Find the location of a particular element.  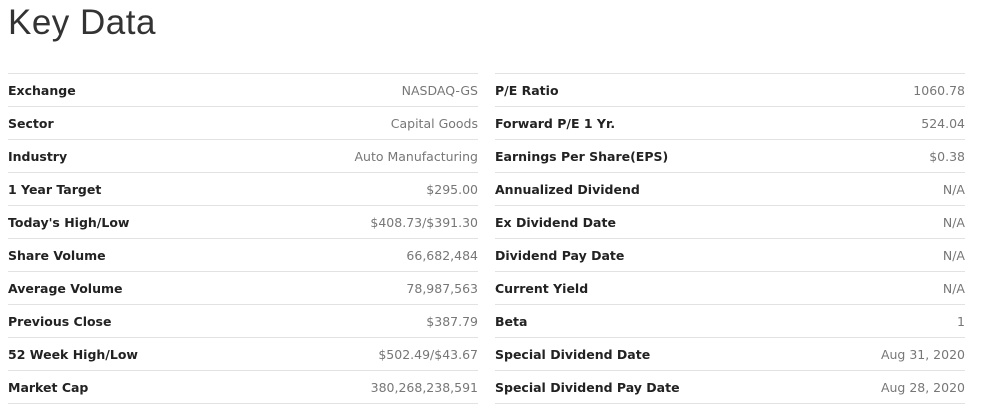

row-label: Ex Dividend Date is located at coordinates (555, 222).